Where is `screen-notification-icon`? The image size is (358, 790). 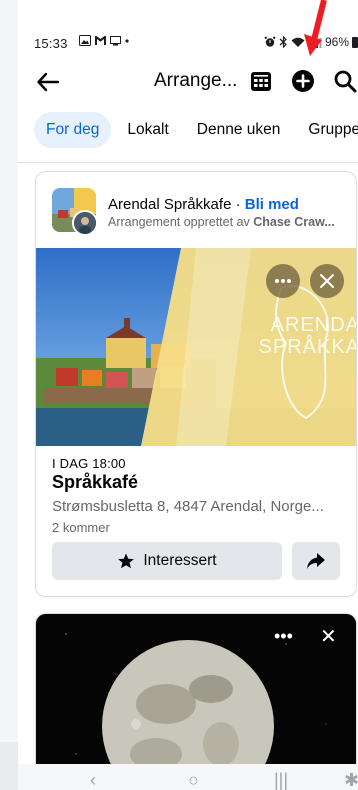 screen-notification-icon is located at coordinates (115, 40).